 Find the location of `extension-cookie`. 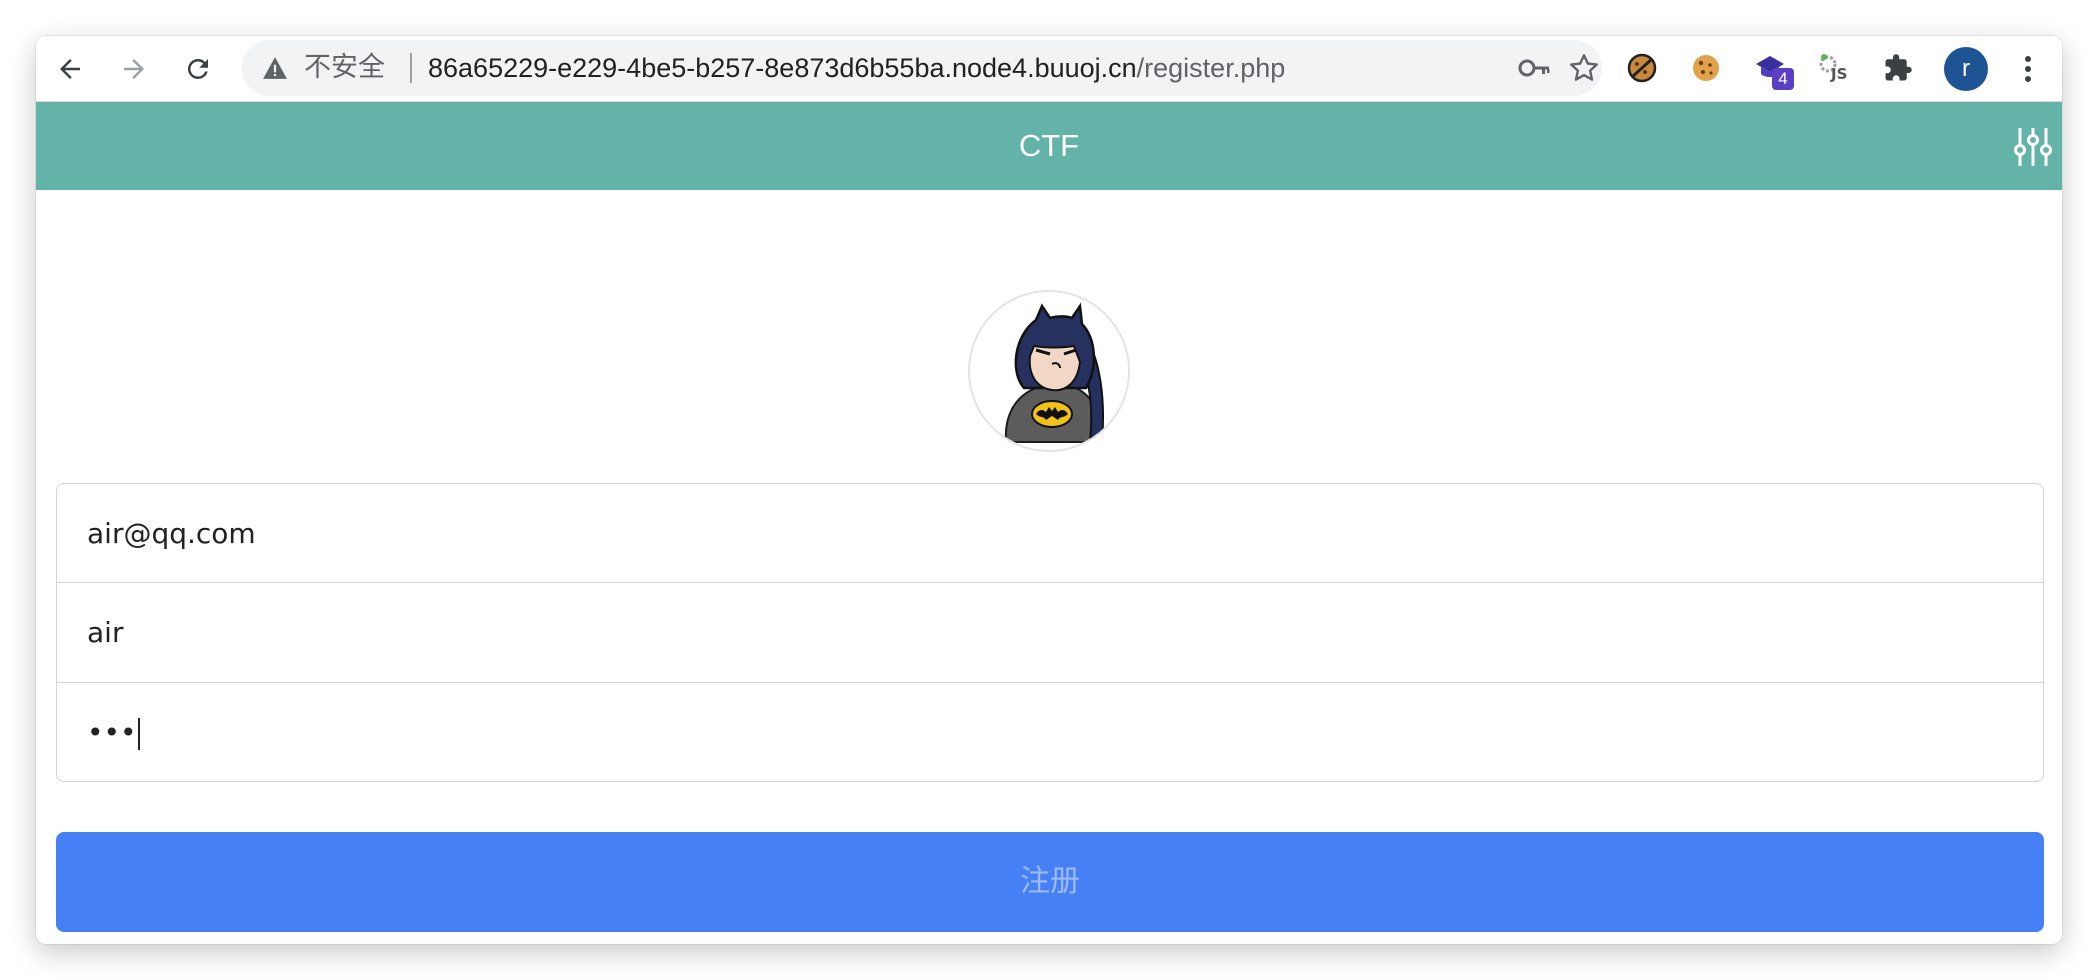

extension-cookie is located at coordinates (1706, 68).